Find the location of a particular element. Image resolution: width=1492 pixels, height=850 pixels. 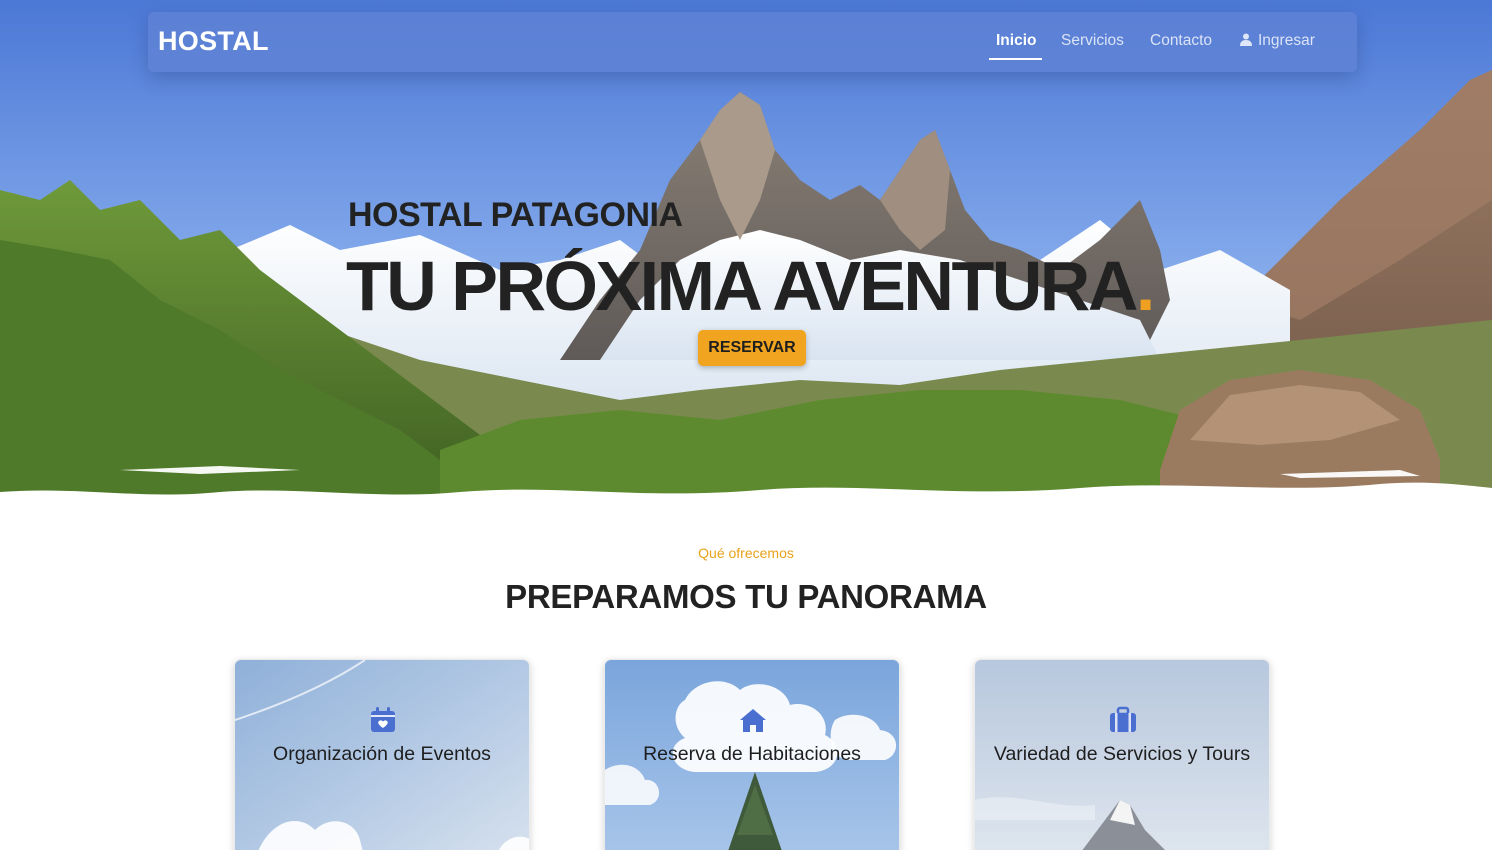

service-card-events: Organización de Eventos is located at coordinates (382, 754).